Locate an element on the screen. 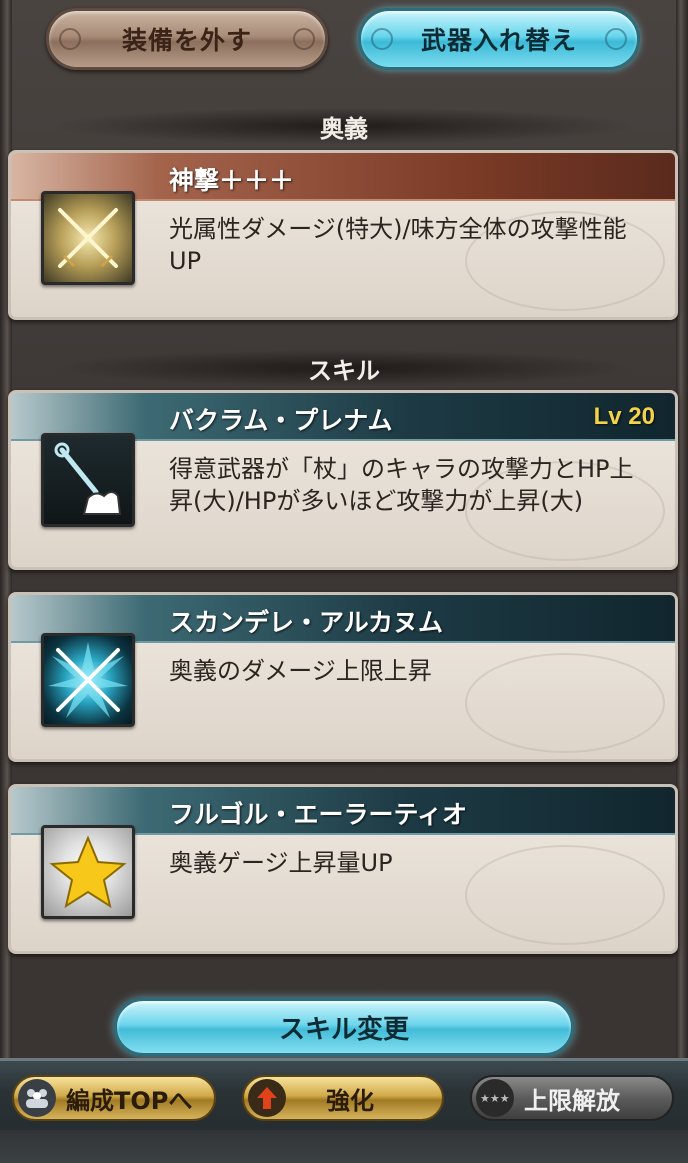  limit-break-button: ★★★ 上限解放 is located at coordinates (572, 1098).